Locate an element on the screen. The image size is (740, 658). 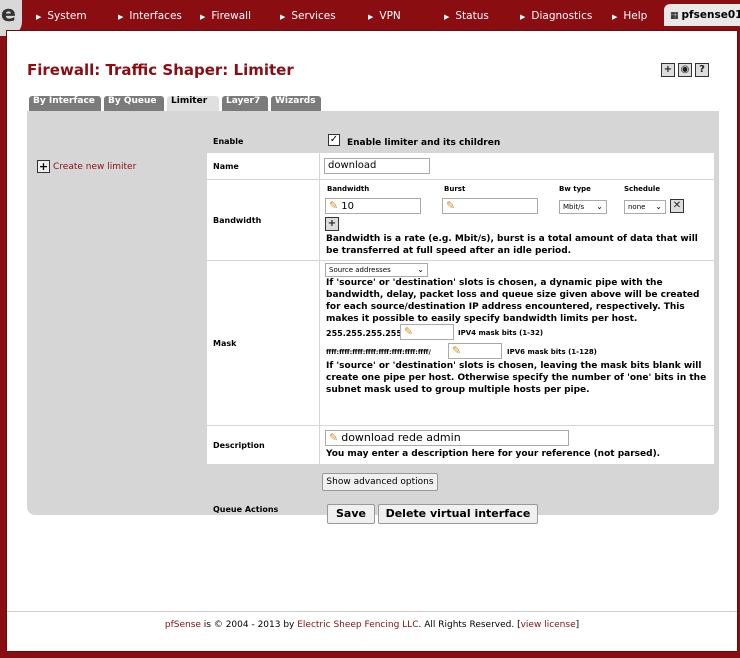
menu-label: System is located at coordinates (67, 16).